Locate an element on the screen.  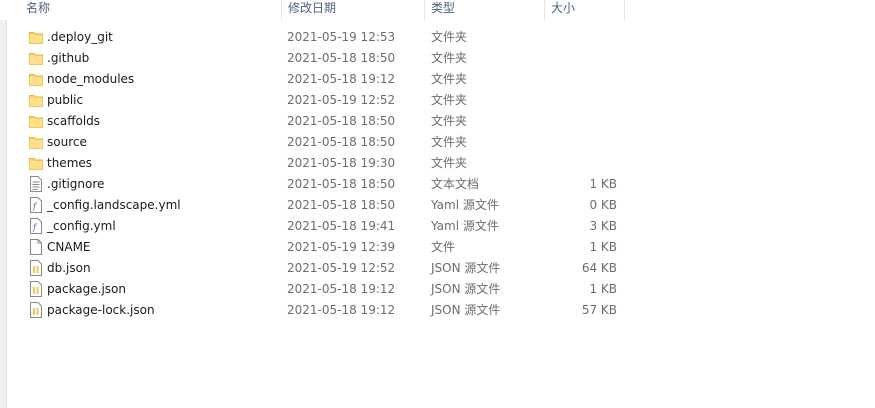
column-header-bar: 名称 修改日期 类型 大小 is located at coordinates (312, 10).